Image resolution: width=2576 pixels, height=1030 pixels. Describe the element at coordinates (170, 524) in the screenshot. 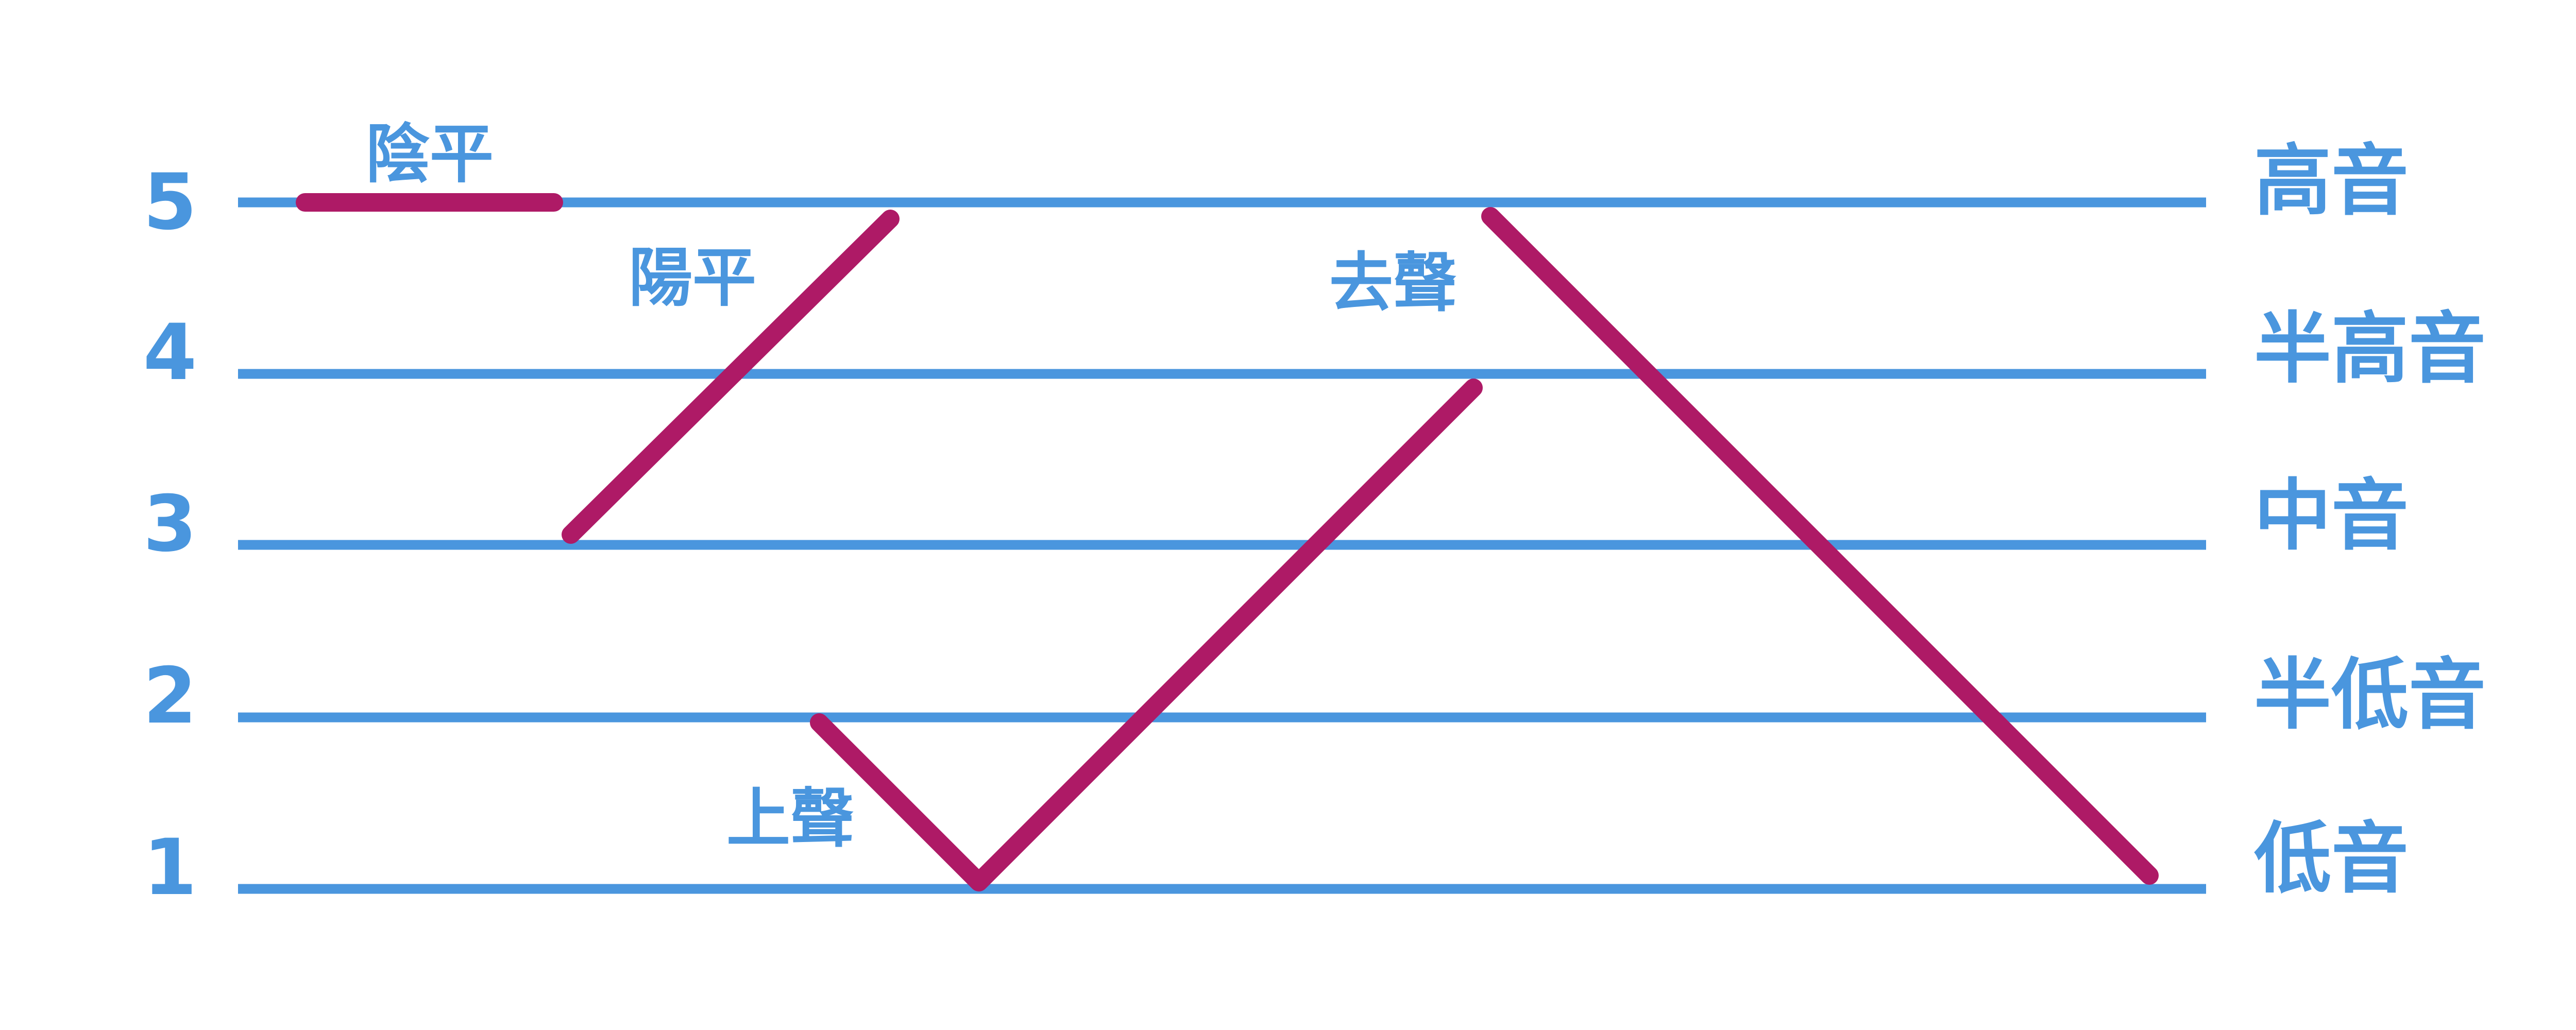

I see `level-number-3: 3` at that location.